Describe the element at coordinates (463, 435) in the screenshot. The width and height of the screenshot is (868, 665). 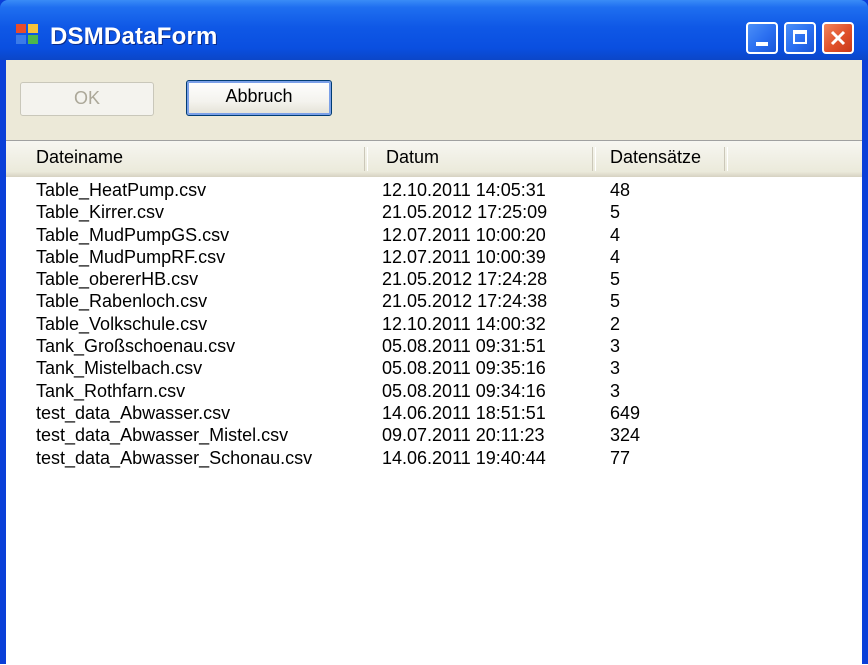
I see `cell-date: 09.07.2011 20:11:23` at that location.